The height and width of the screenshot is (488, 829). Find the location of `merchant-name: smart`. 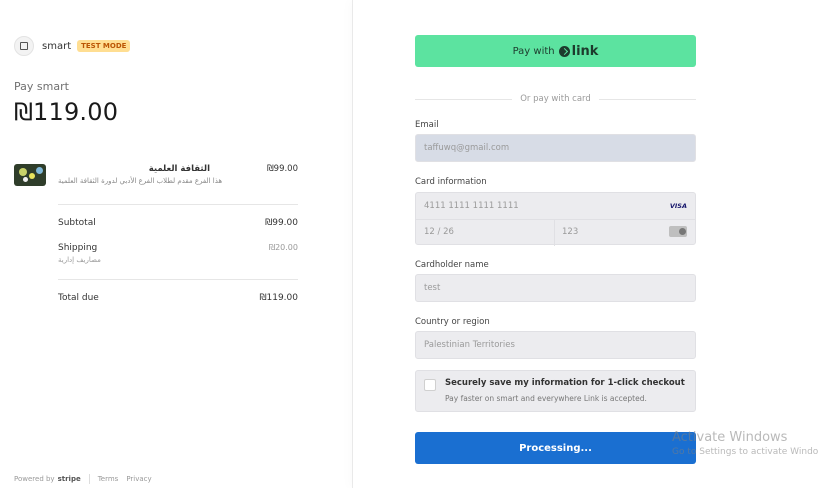

merchant-name: smart is located at coordinates (57, 46).